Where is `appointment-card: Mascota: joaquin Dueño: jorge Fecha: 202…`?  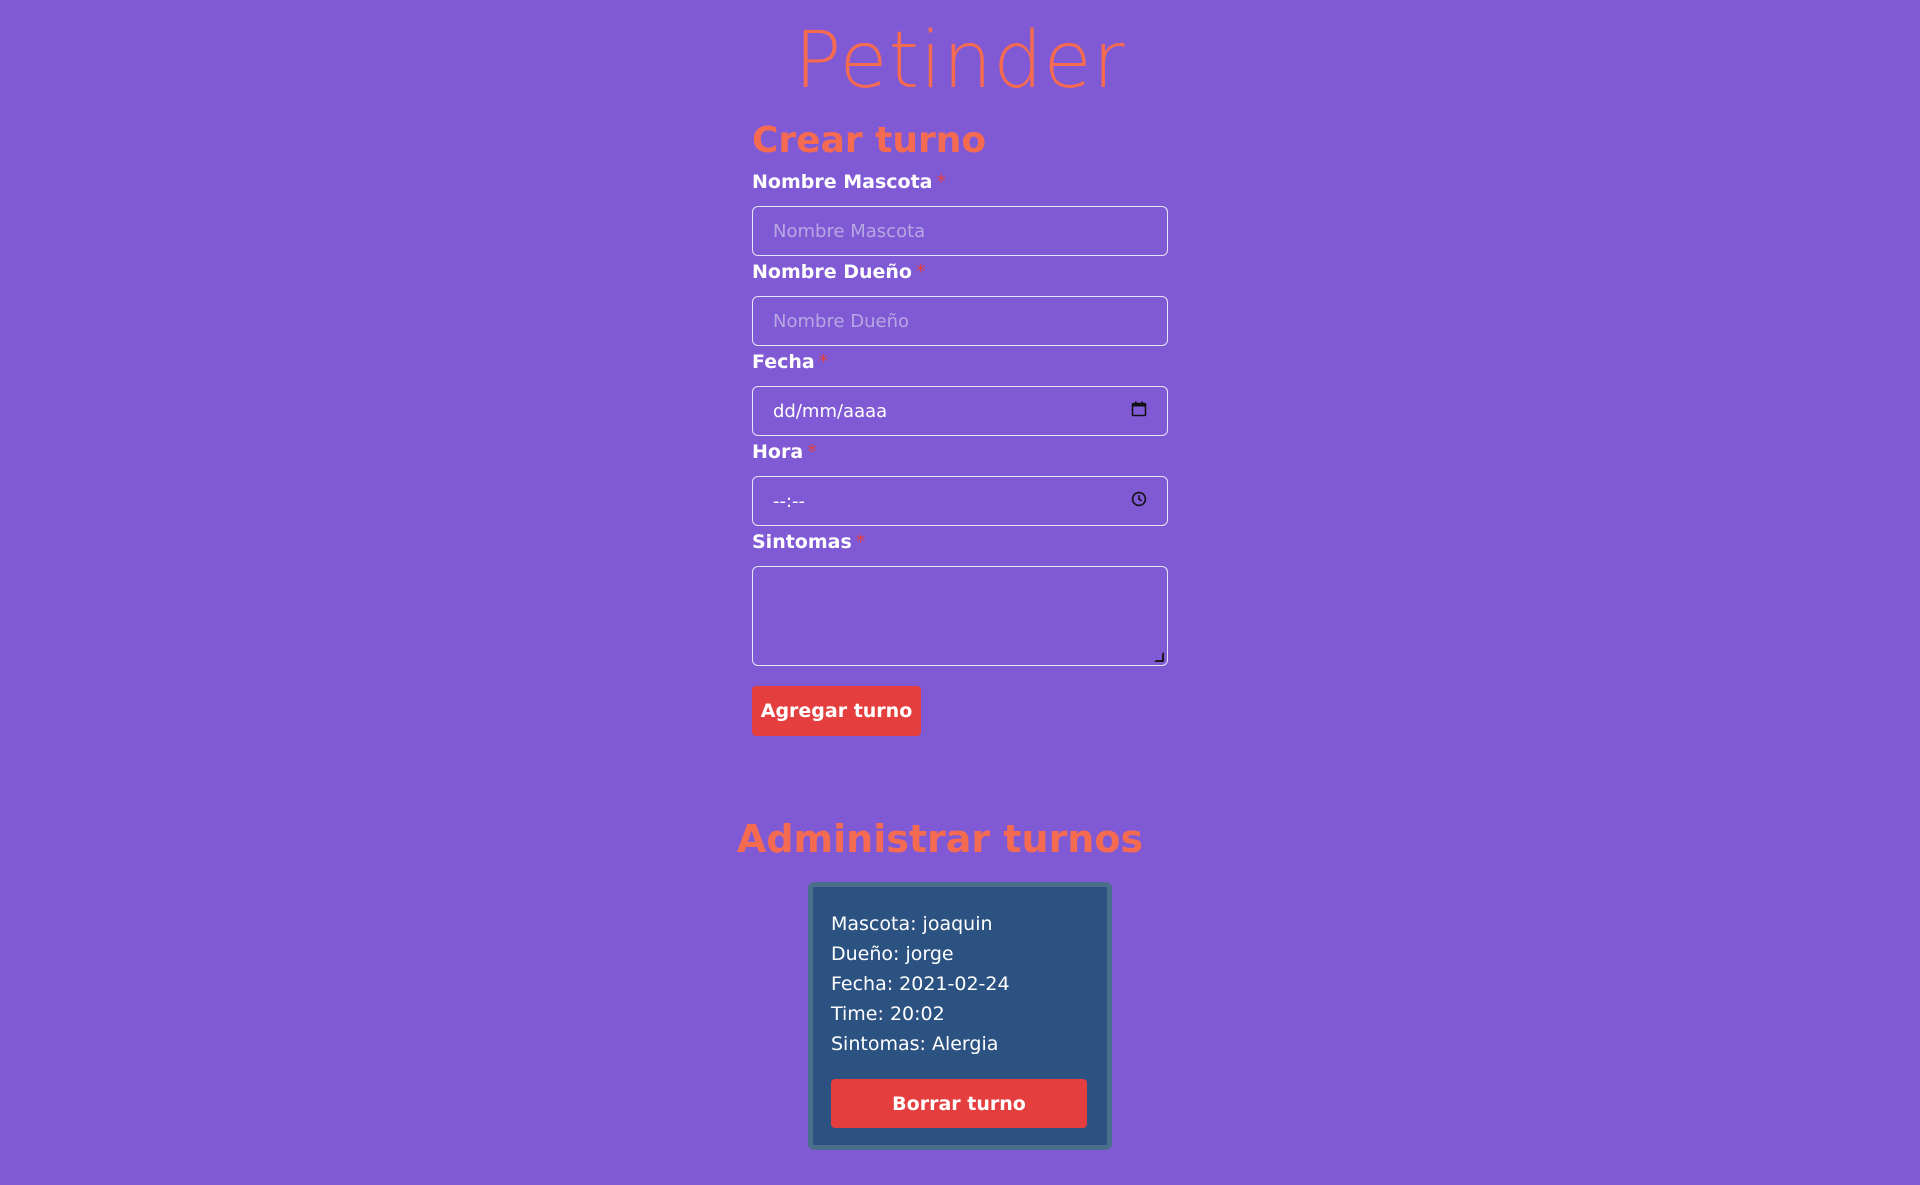 appointment-card: Mascota: joaquin Dueño: jorge Fecha: 202… is located at coordinates (960, 1016).